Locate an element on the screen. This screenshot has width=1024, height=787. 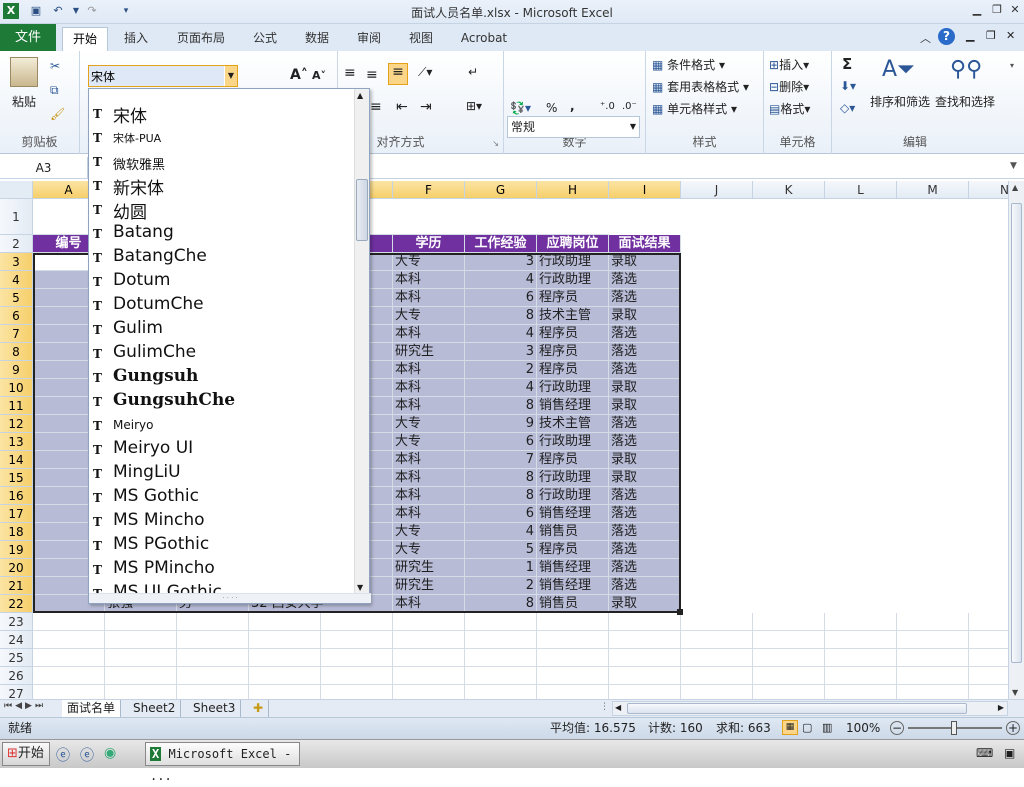
vscroll-down-icon: ▼ is located at coordinates (1015, 692).